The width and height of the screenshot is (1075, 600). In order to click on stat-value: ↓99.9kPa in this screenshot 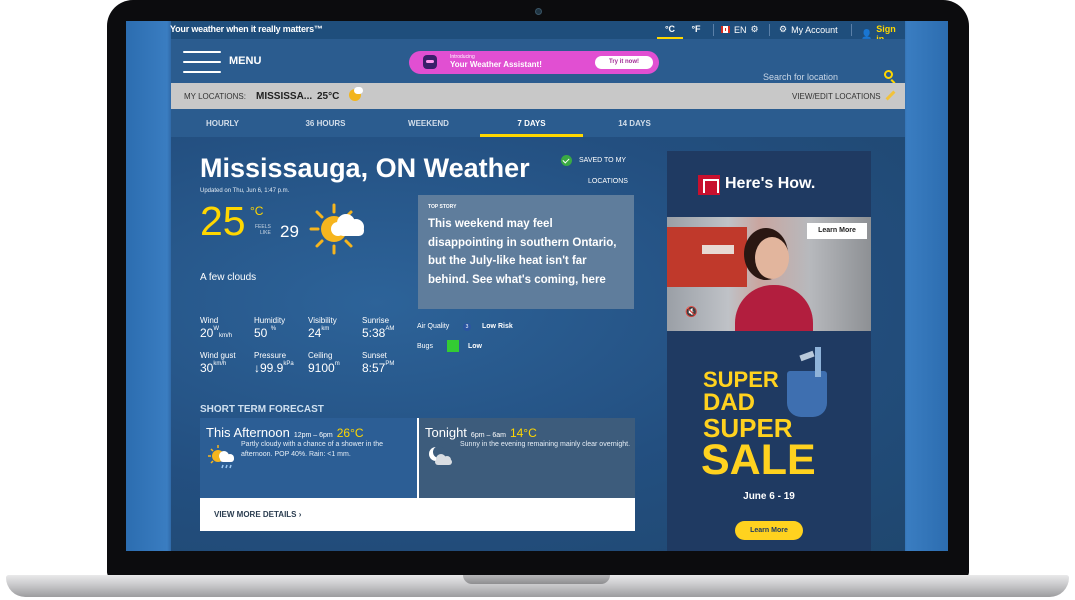, I will do `click(274, 368)`.